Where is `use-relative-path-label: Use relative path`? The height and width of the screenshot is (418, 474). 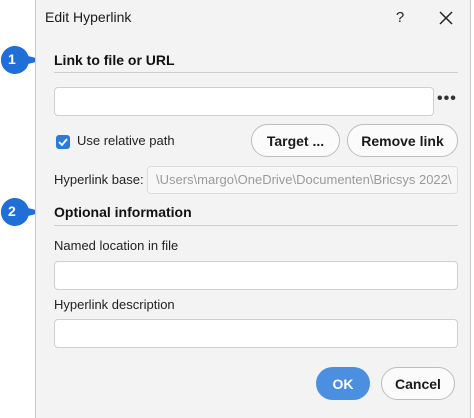 use-relative-path-label: Use relative path is located at coordinates (126, 140).